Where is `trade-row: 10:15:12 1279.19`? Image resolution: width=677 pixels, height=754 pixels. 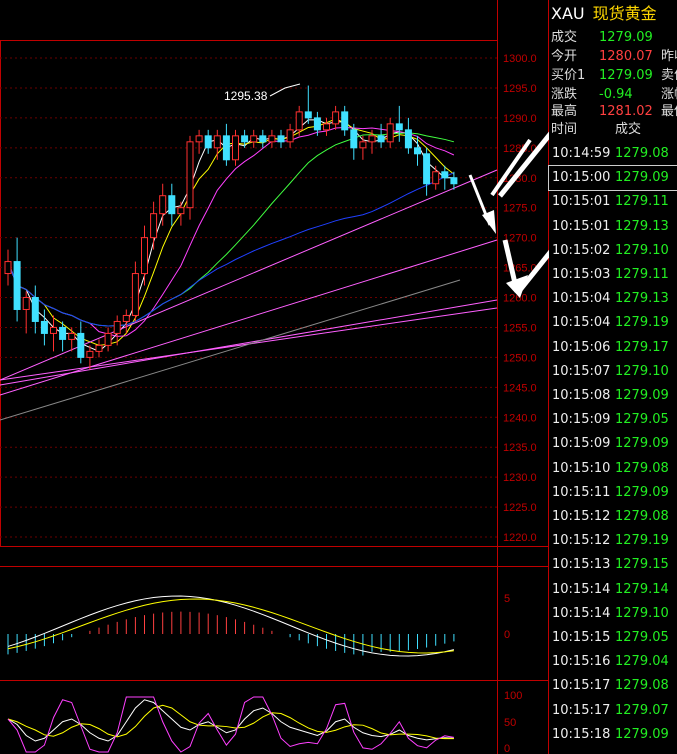 trade-row: 10:15:12 1279.19 is located at coordinates (613, 541).